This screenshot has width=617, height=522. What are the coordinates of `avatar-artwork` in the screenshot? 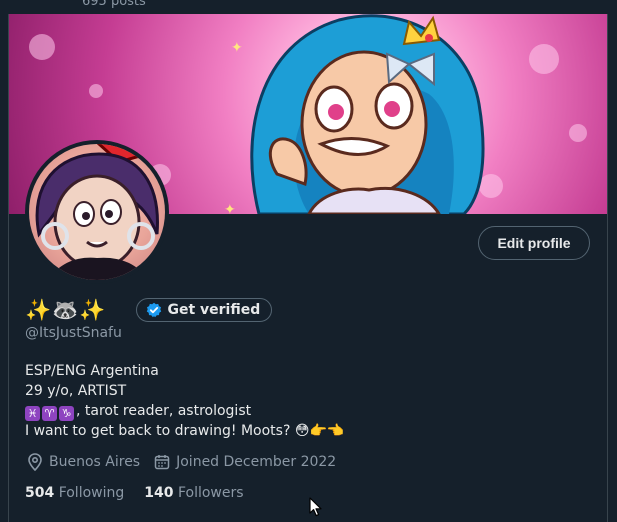 It's located at (97, 212).